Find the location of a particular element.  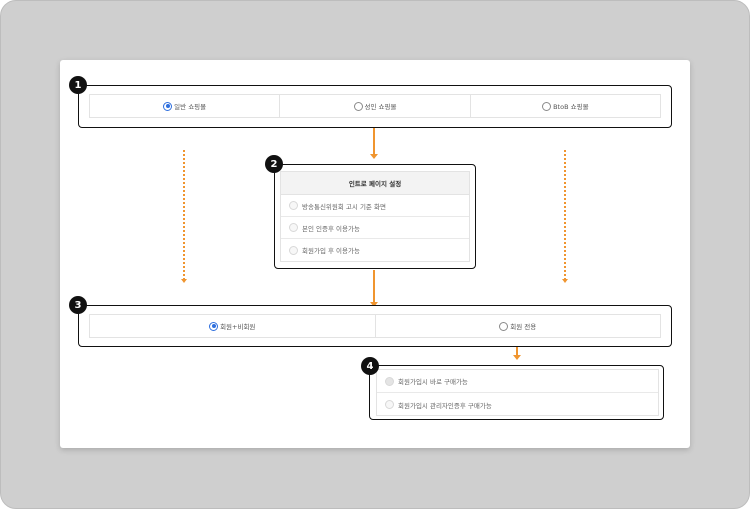

option-label: 일반 쇼핑몰 is located at coordinates (190, 107).